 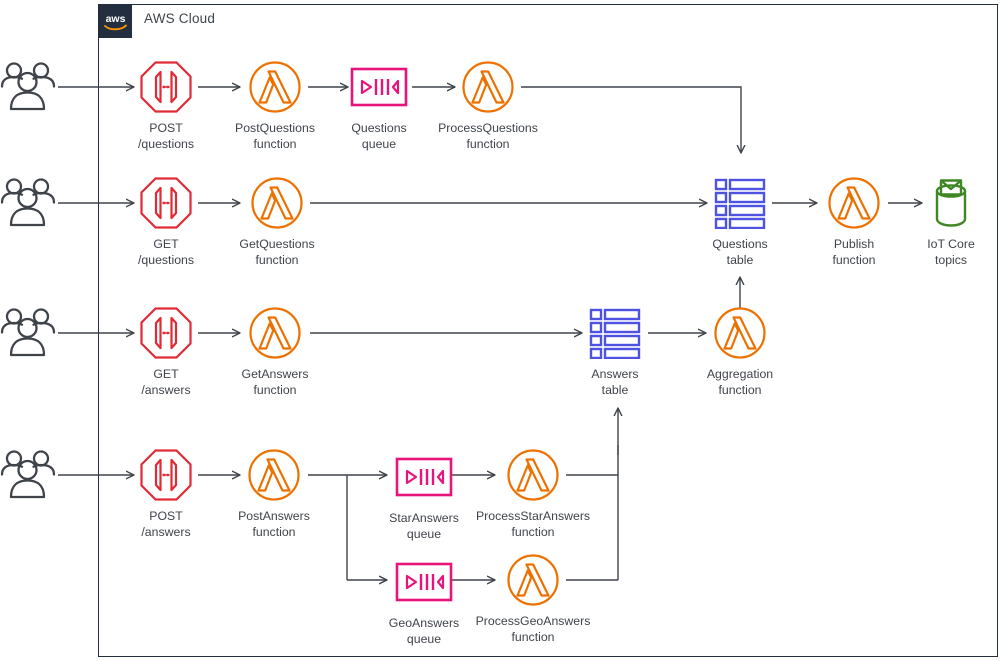 What do you see at coordinates (740, 252) in the screenshot?
I see `node-label: Questions table` at bounding box center [740, 252].